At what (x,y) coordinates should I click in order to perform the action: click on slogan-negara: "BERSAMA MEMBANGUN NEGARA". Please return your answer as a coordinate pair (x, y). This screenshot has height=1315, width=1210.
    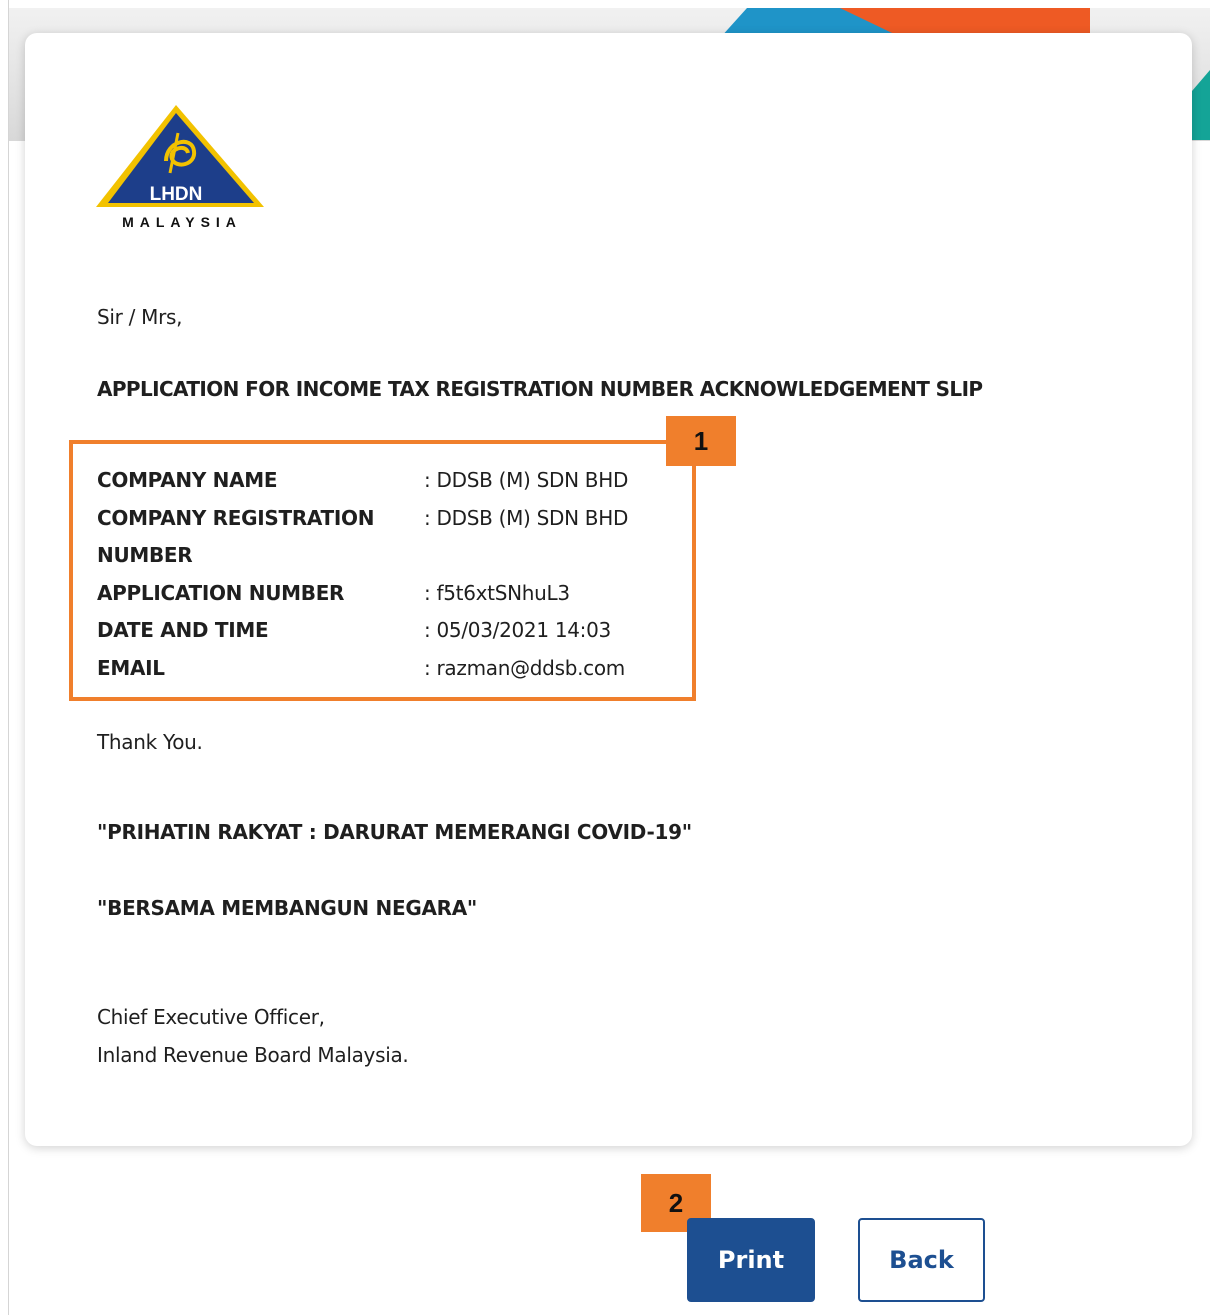
    Looking at the image, I should click on (287, 908).